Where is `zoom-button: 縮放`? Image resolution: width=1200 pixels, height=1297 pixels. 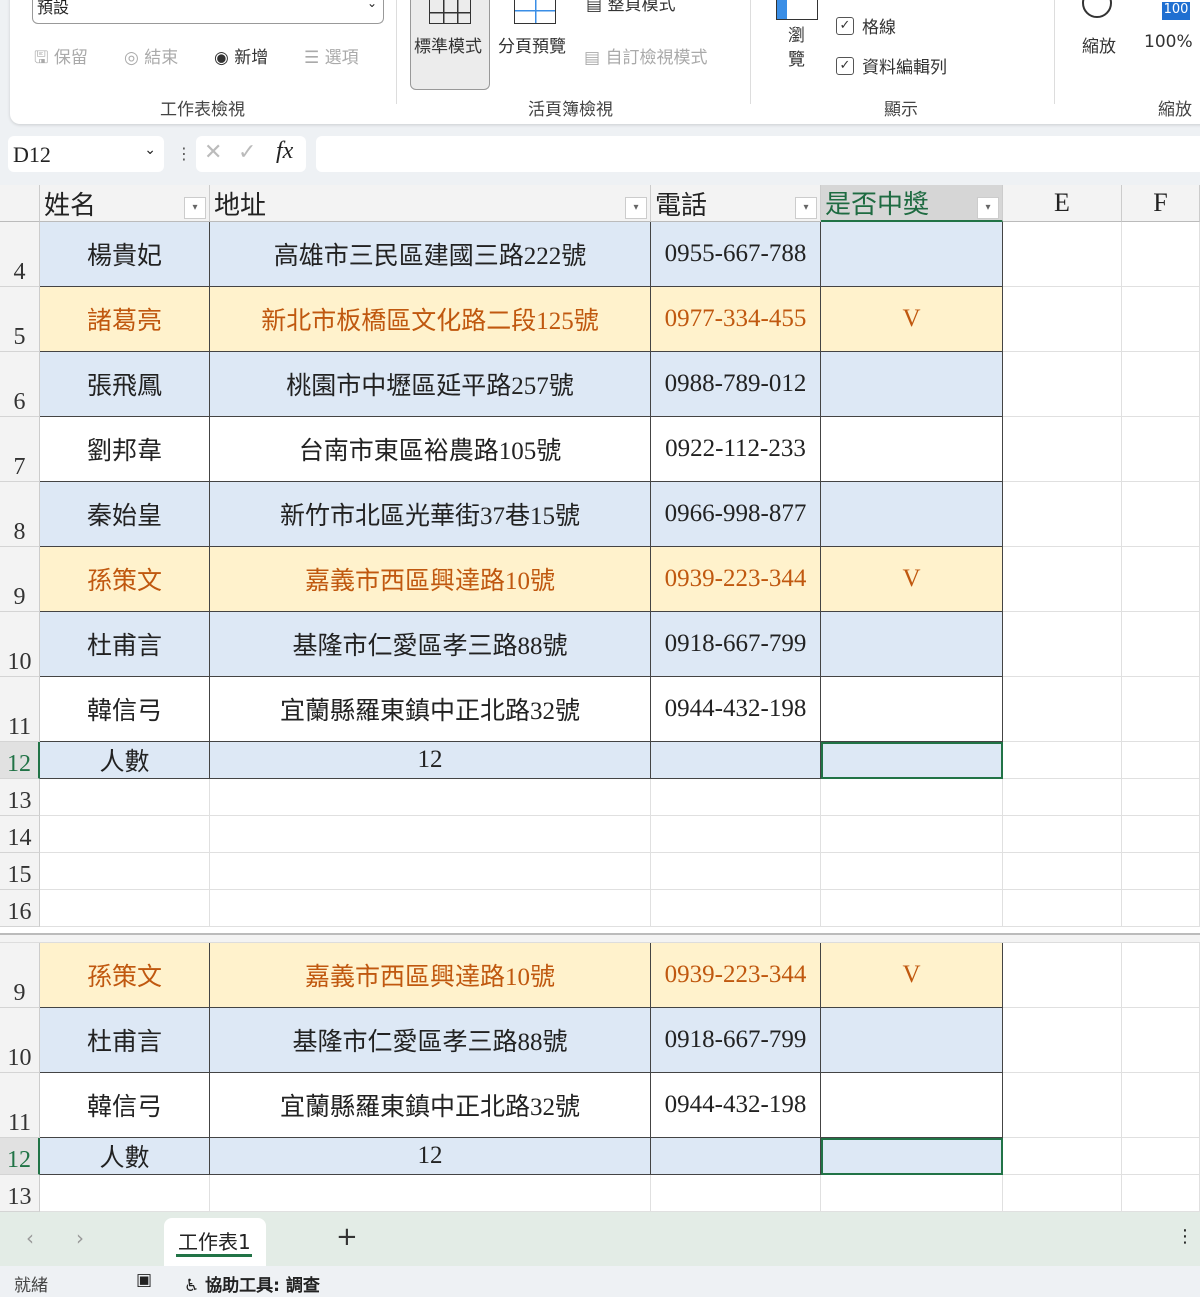 zoom-button: 縮放 is located at coordinates (1101, 30).